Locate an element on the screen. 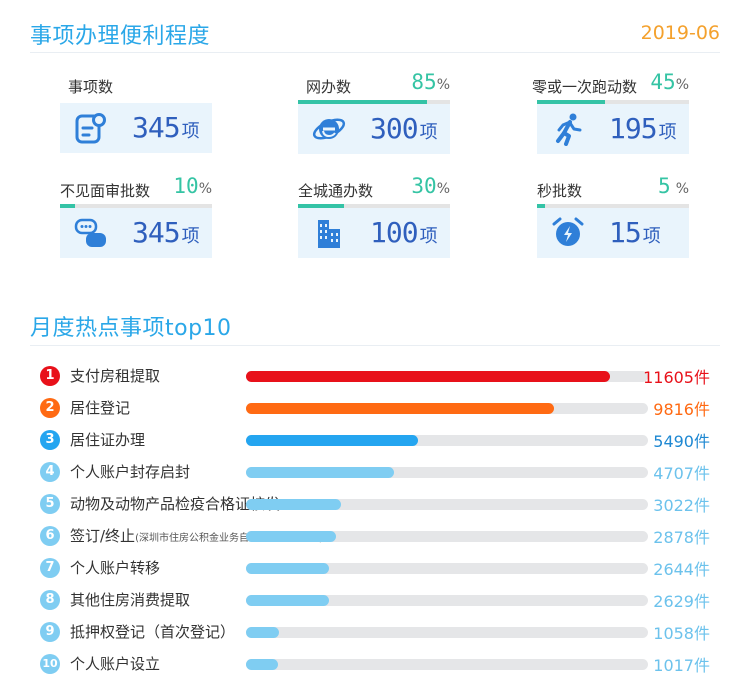  count-value: 11605件 is located at coordinates (676, 377).